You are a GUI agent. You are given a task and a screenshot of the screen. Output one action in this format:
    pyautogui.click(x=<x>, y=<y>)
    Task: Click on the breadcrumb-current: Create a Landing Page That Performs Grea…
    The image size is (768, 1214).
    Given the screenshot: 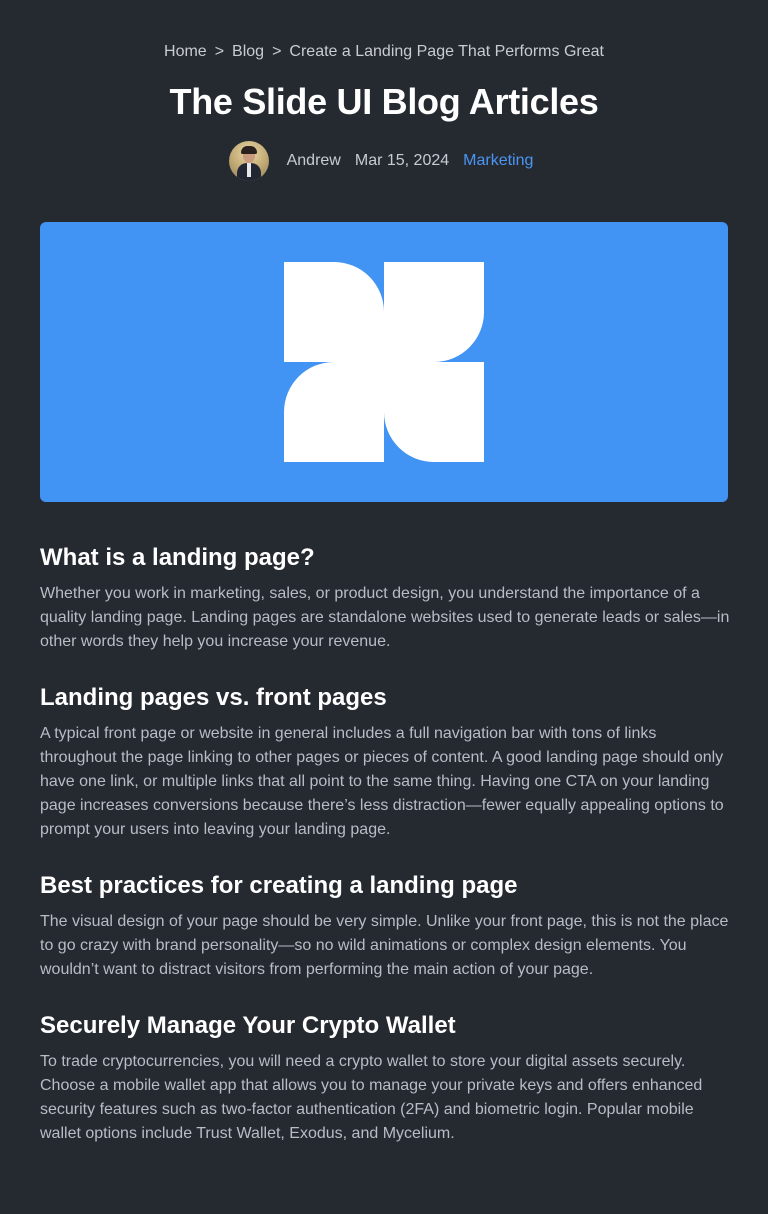 What is the action you would take?
    pyautogui.click(x=446, y=51)
    